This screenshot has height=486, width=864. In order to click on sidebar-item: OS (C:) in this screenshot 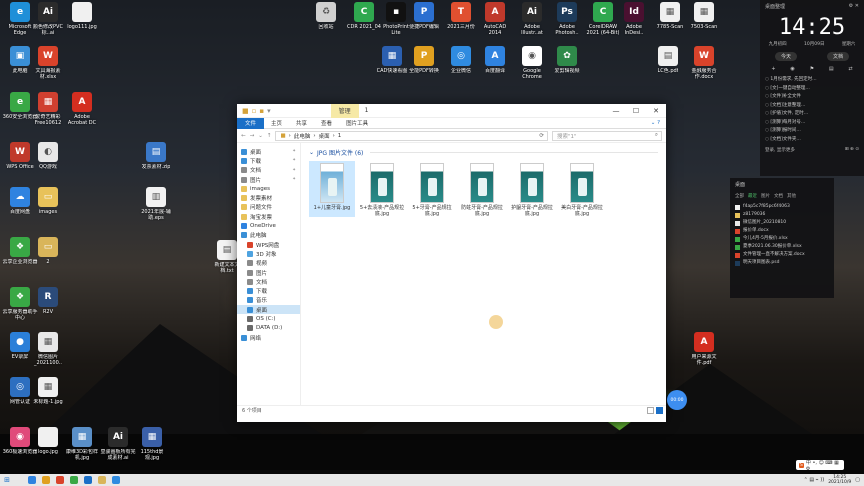, I will do `click(268, 318)`.